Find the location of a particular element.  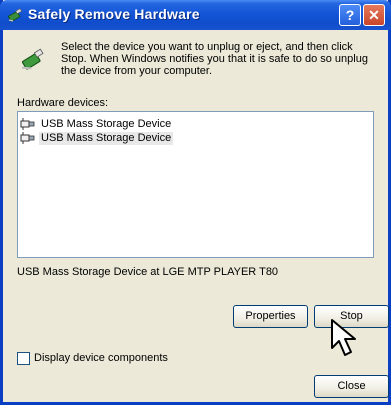

safely-remove-hardware-icon is located at coordinates (15, 15).